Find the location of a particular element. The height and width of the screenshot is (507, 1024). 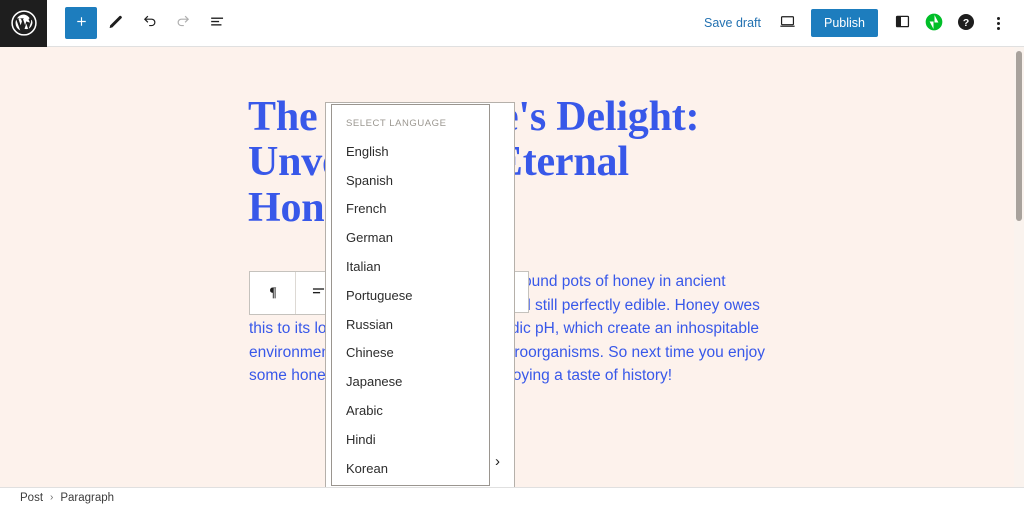

language-option-label: Spanish is located at coordinates (369, 180).